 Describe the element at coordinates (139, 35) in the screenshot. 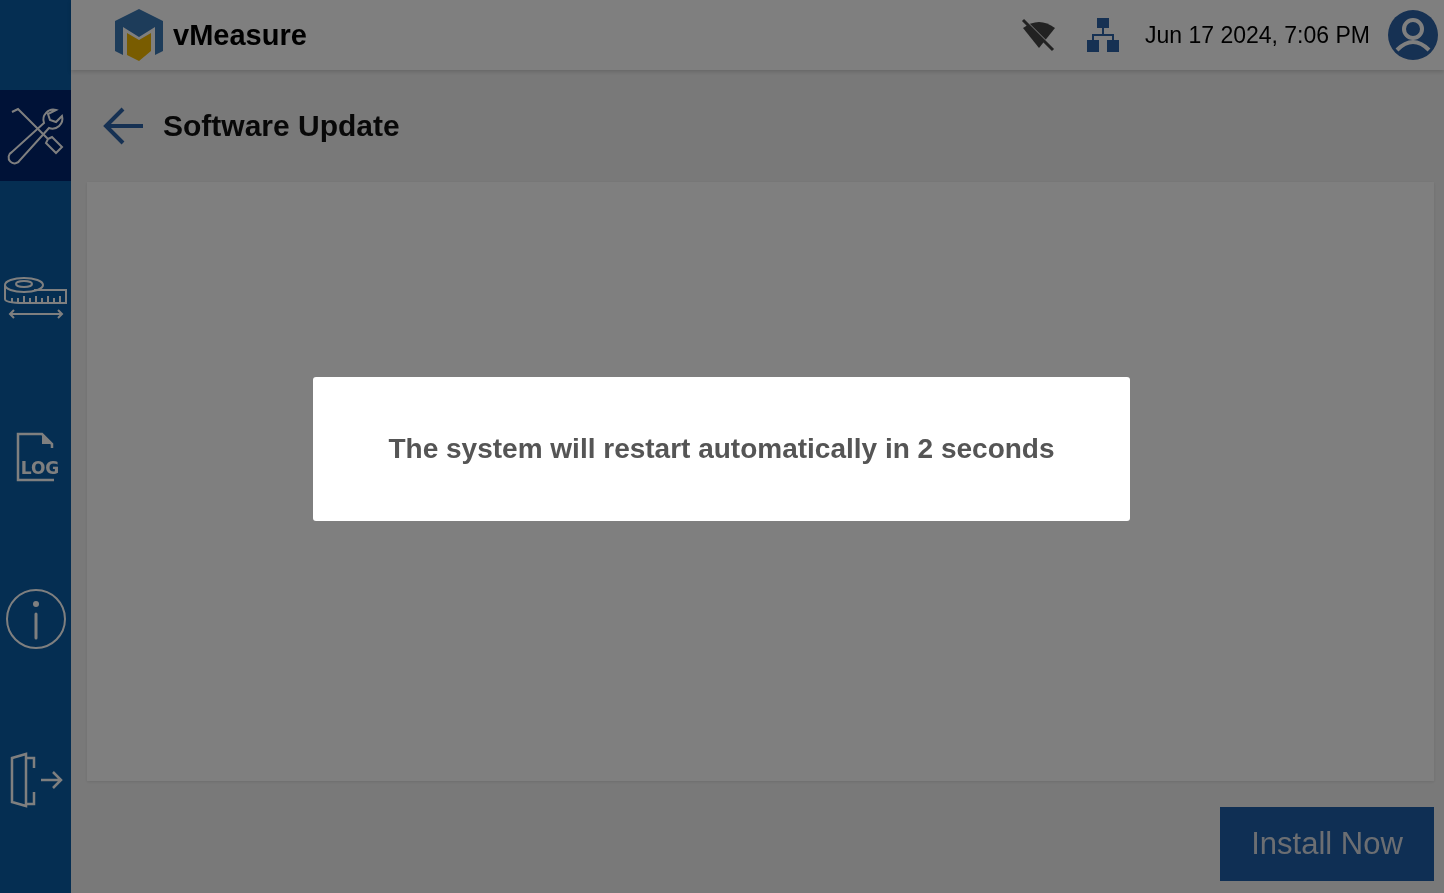

I see `cube-logo-icon` at that location.